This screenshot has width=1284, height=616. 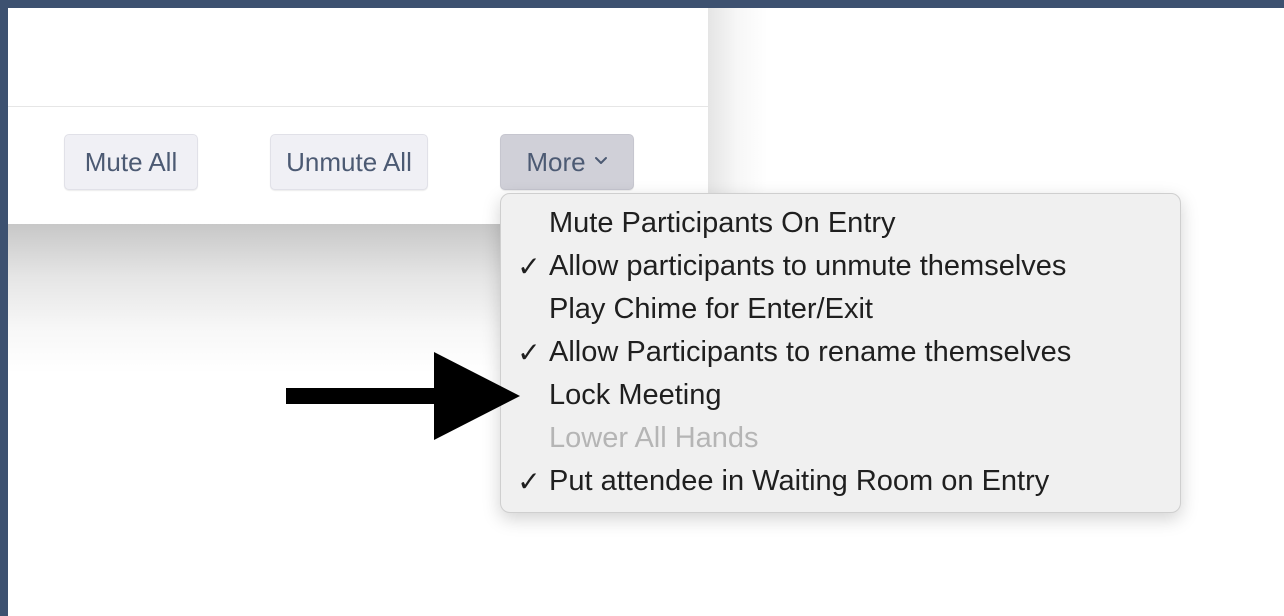 I want to click on menu-item-waiting-room: ✓ Put attendee in Waiting Room on Entry, so click(x=840, y=481).